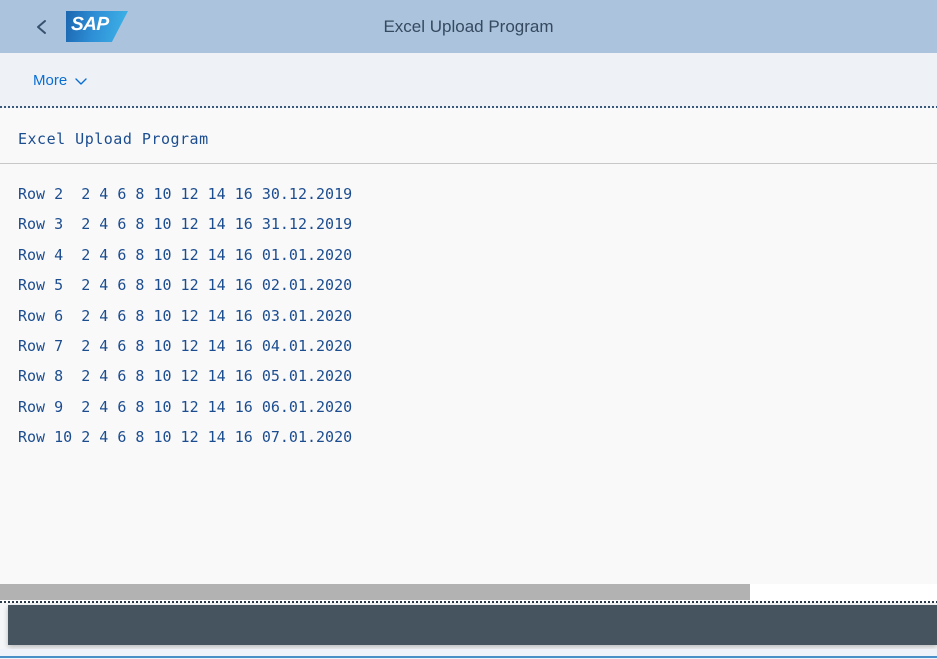  I want to click on report-line: Row 8 2 4 6 8 10 12 14 16 05.01.2020, so click(185, 376).